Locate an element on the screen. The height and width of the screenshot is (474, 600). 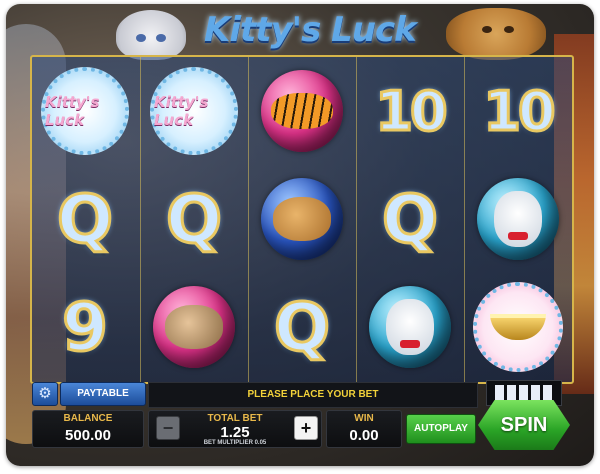
win-value: 0.00 is located at coordinates (364, 435).